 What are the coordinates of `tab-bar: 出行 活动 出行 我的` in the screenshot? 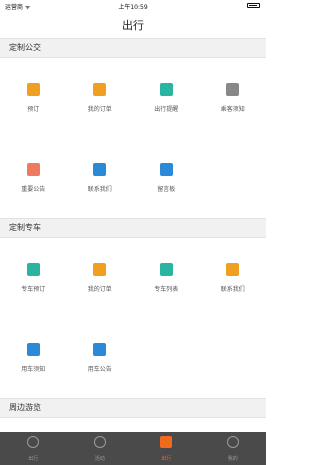 It's located at (133, 448).